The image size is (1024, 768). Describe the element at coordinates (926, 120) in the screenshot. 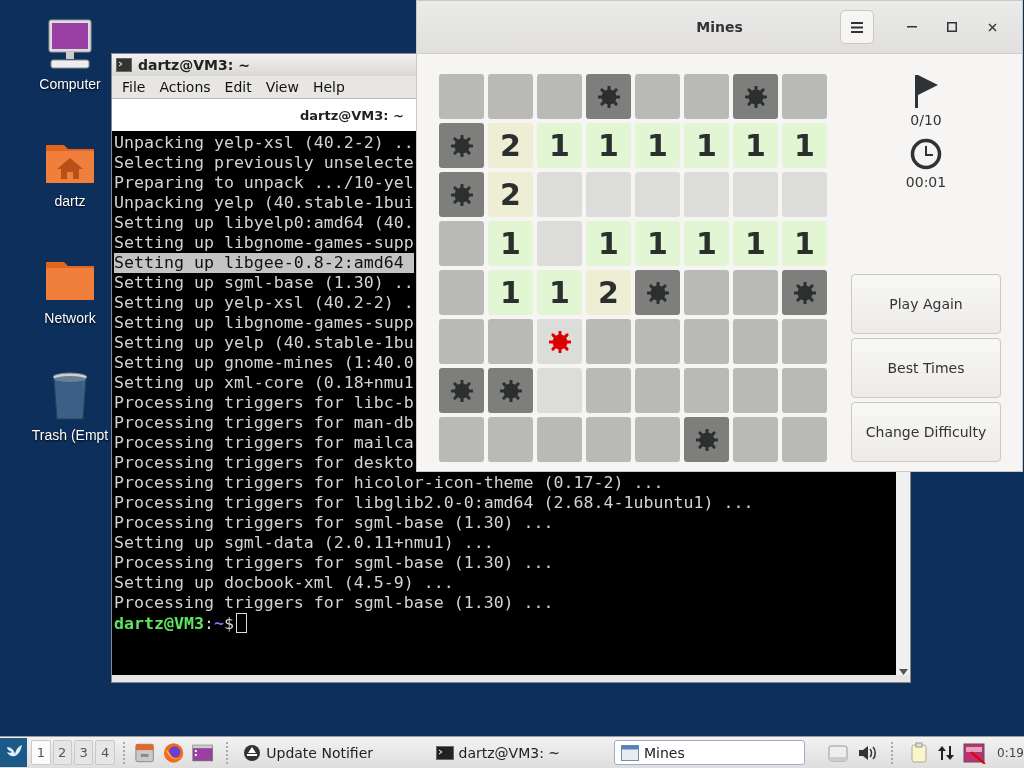

I see `flag-counter: 0/10` at that location.